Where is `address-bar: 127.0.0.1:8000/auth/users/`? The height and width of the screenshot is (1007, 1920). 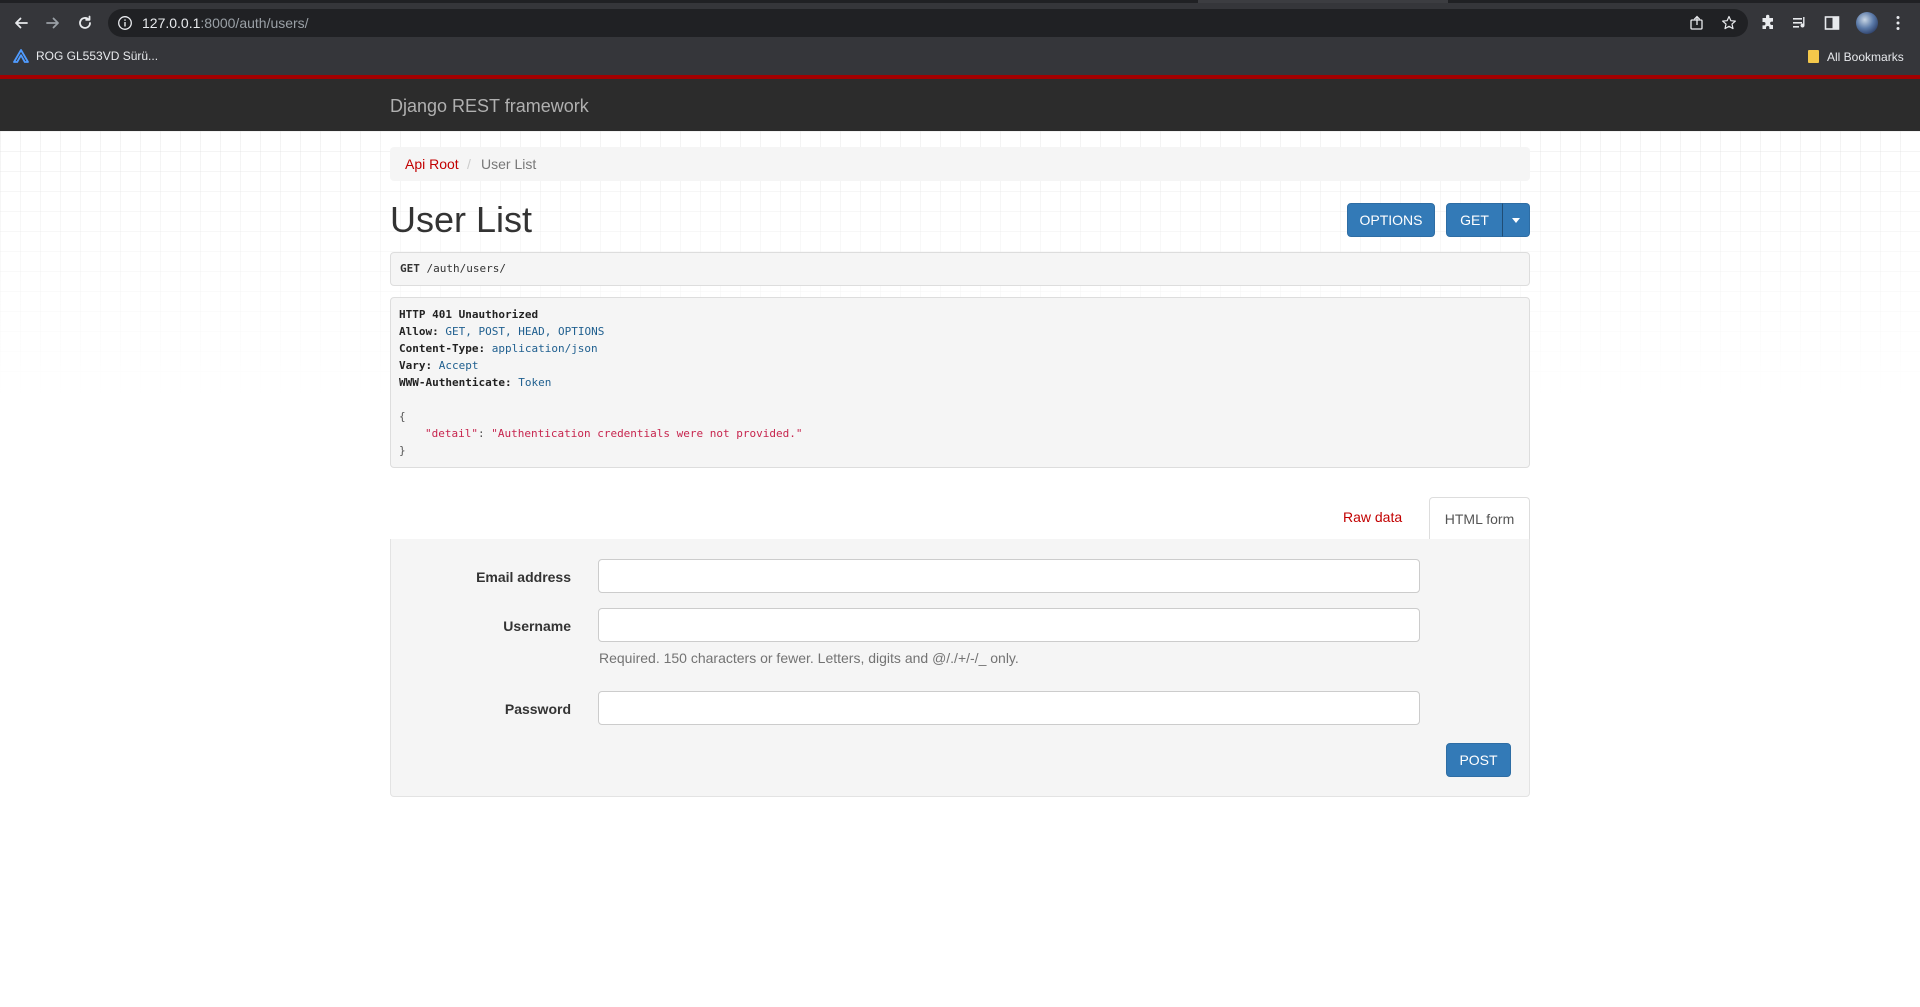
address-bar: 127.0.0.1:8000/auth/users/ is located at coordinates (928, 23).